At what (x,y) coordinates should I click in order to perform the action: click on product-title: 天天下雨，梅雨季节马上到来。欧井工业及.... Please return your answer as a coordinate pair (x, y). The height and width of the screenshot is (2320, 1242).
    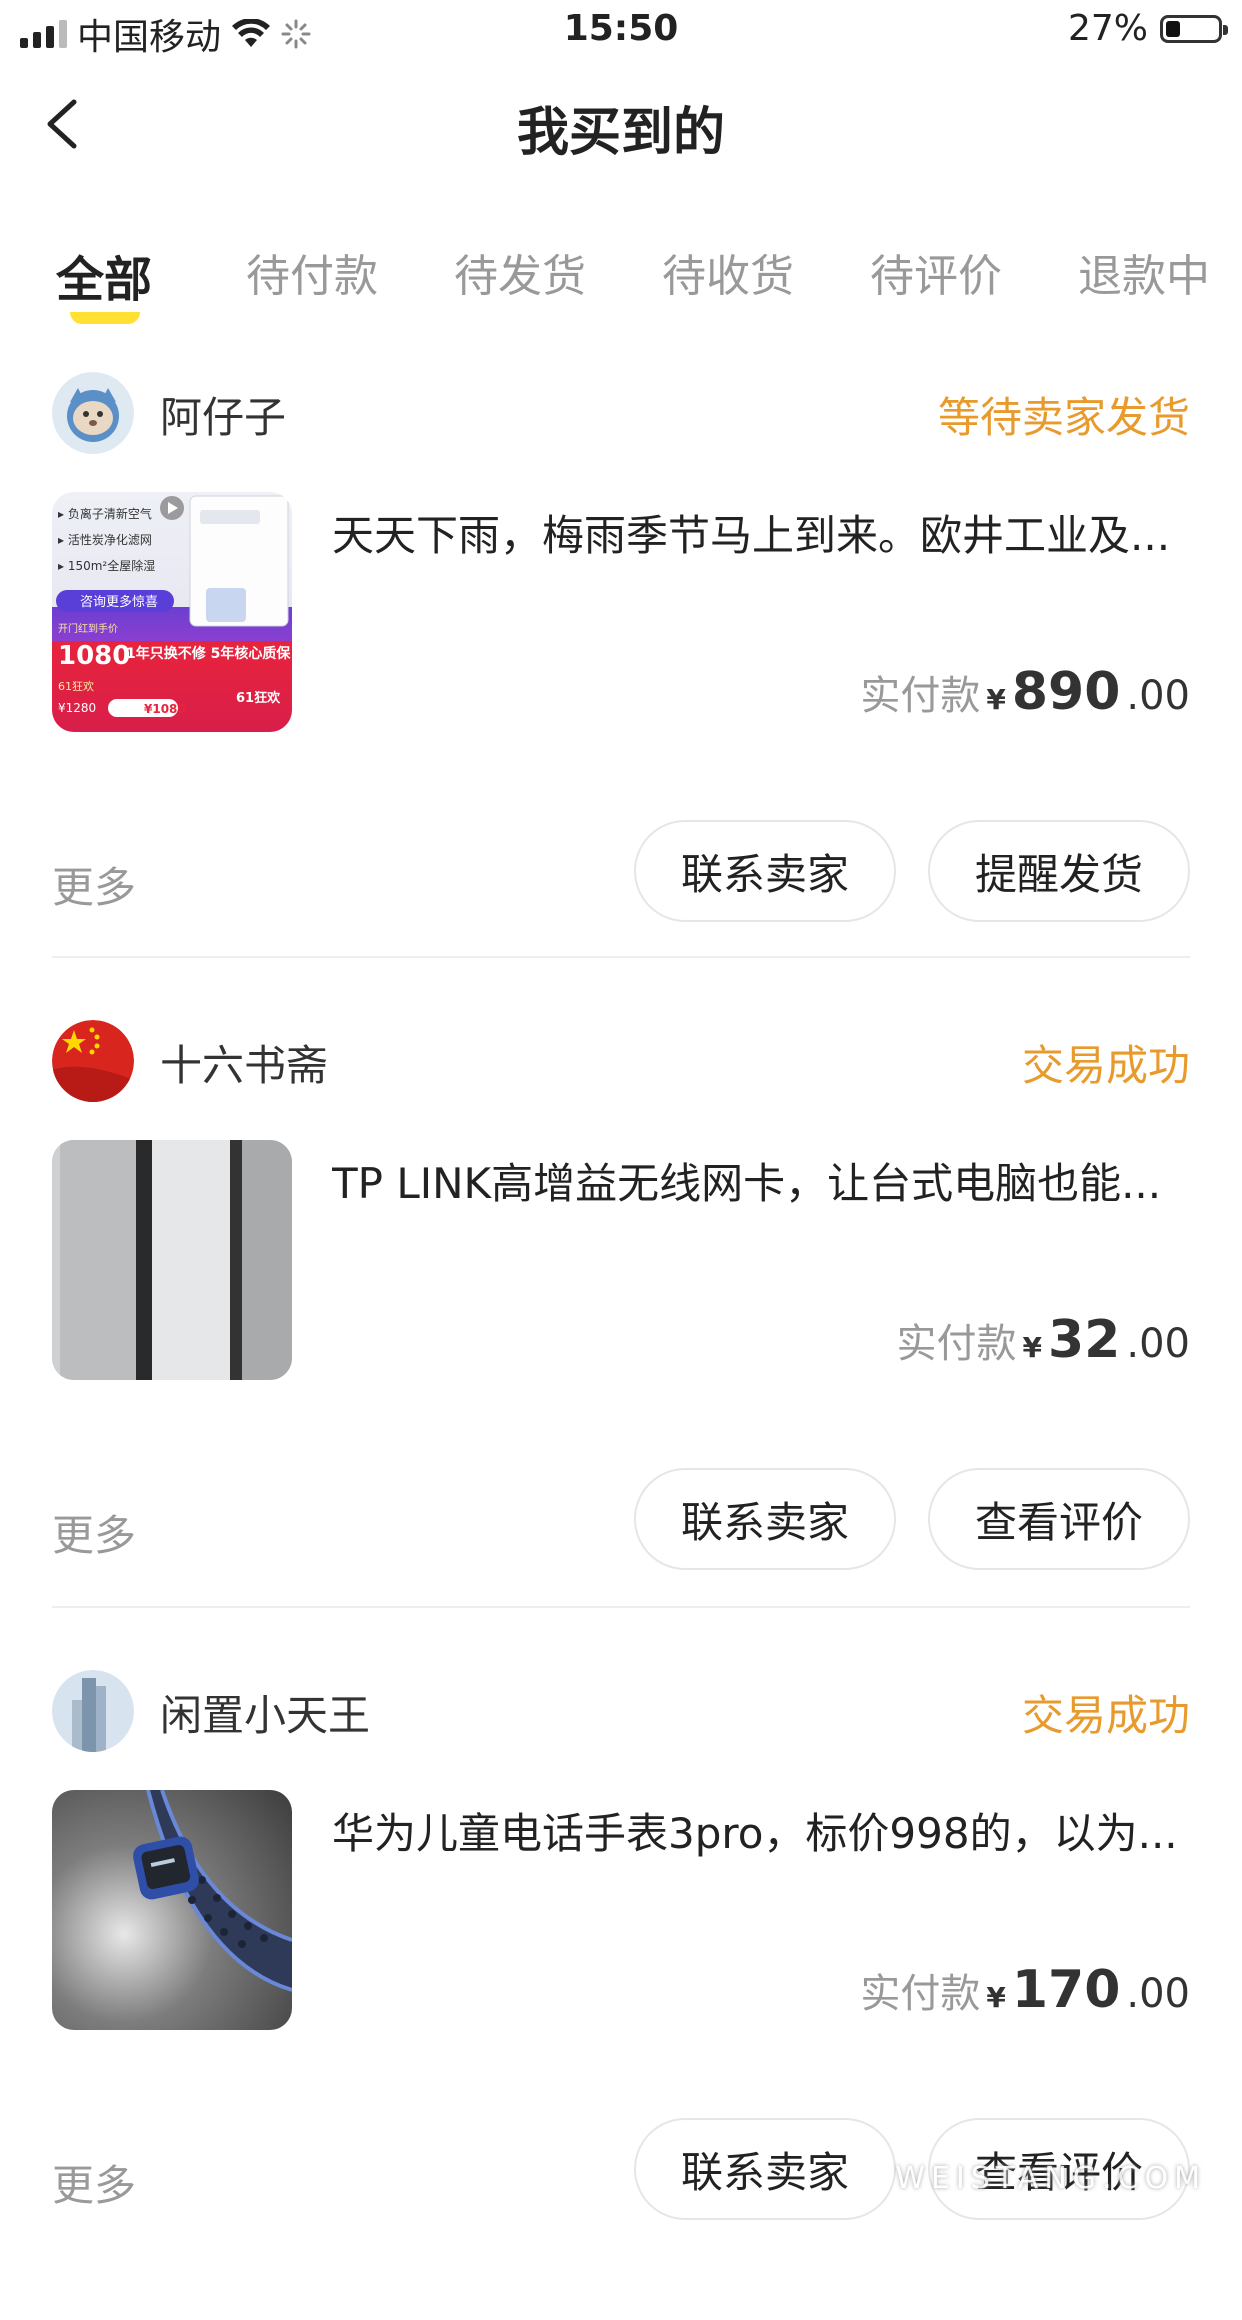
    Looking at the image, I should click on (760, 532).